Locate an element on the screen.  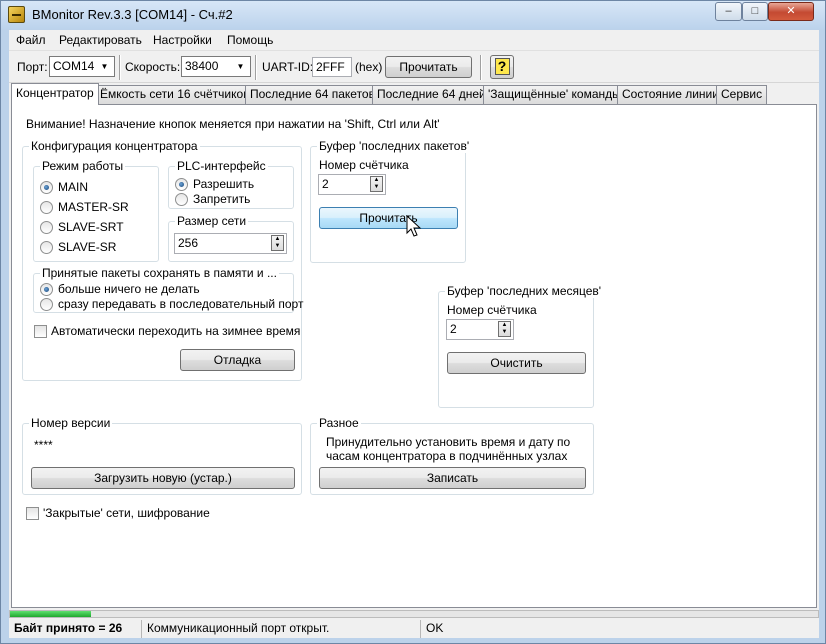
minimize-button: – is located at coordinates (728, 11).